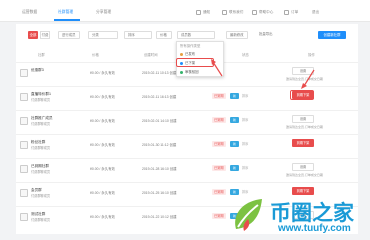 This screenshot has width=370, height=240. What do you see at coordinates (69, 35) in the screenshot?
I see `member-filter: 进行成员` at bounding box center [69, 35].